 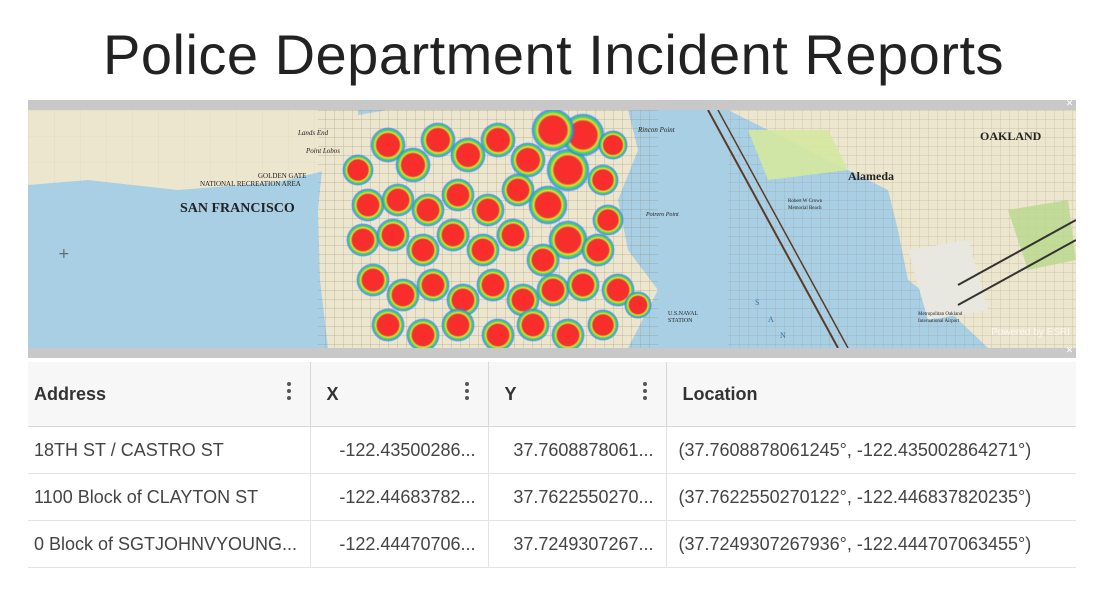 What do you see at coordinates (129, 449) in the screenshot?
I see `cell-address: 18TH ST / CASTRO ST` at bounding box center [129, 449].